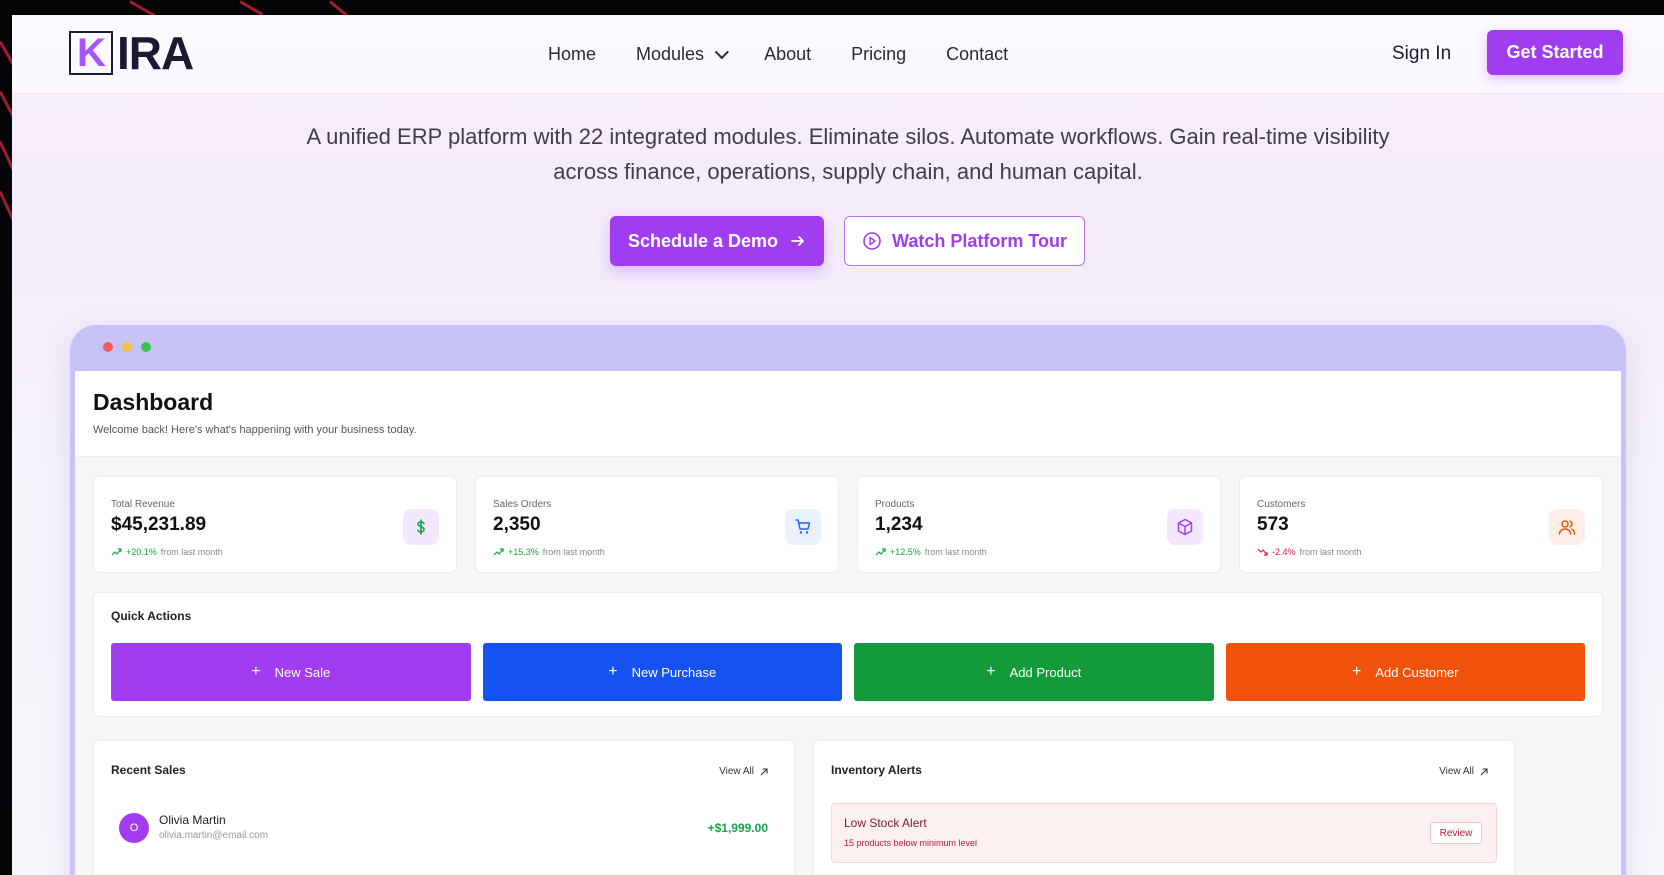 This screenshot has height=875, width=1664. Describe the element at coordinates (911, 843) in the screenshot. I see `alert-description: 15 products below minimum level` at that location.